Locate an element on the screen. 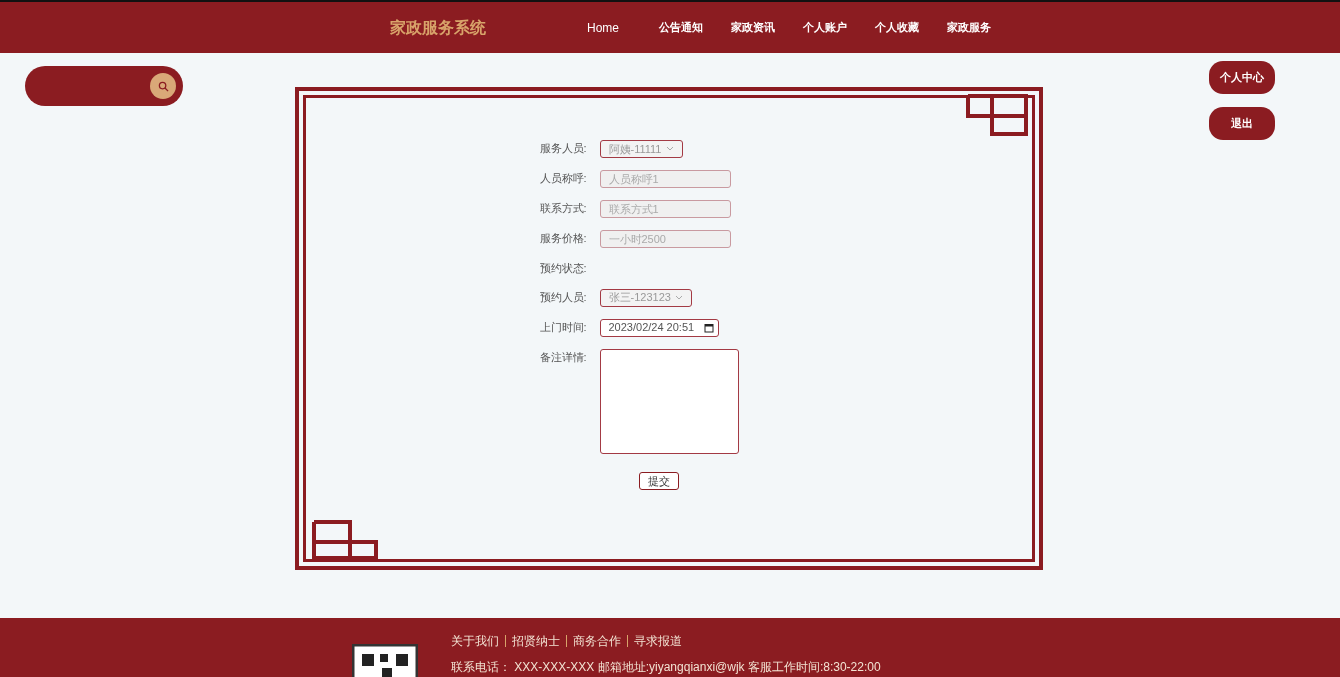 This screenshot has width=1340, height=677. field-label: 预约人员: is located at coordinates (563, 297).